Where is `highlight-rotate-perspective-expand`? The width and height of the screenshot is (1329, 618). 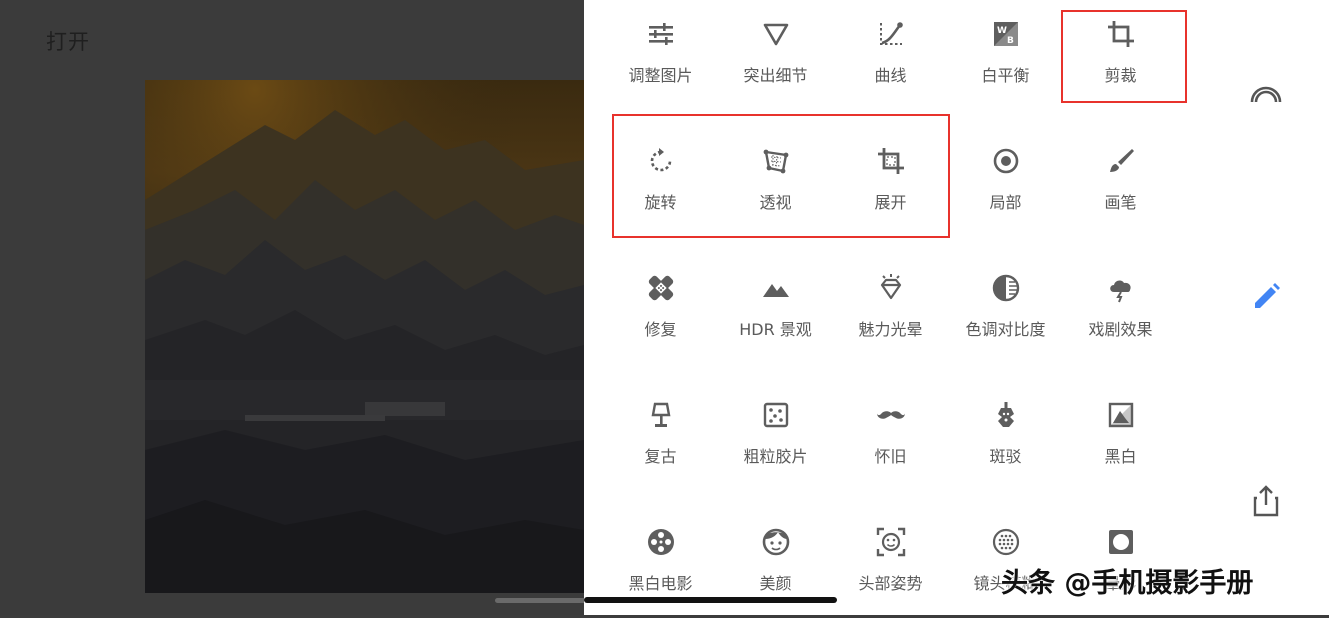 highlight-rotate-perspective-expand is located at coordinates (781, 176).